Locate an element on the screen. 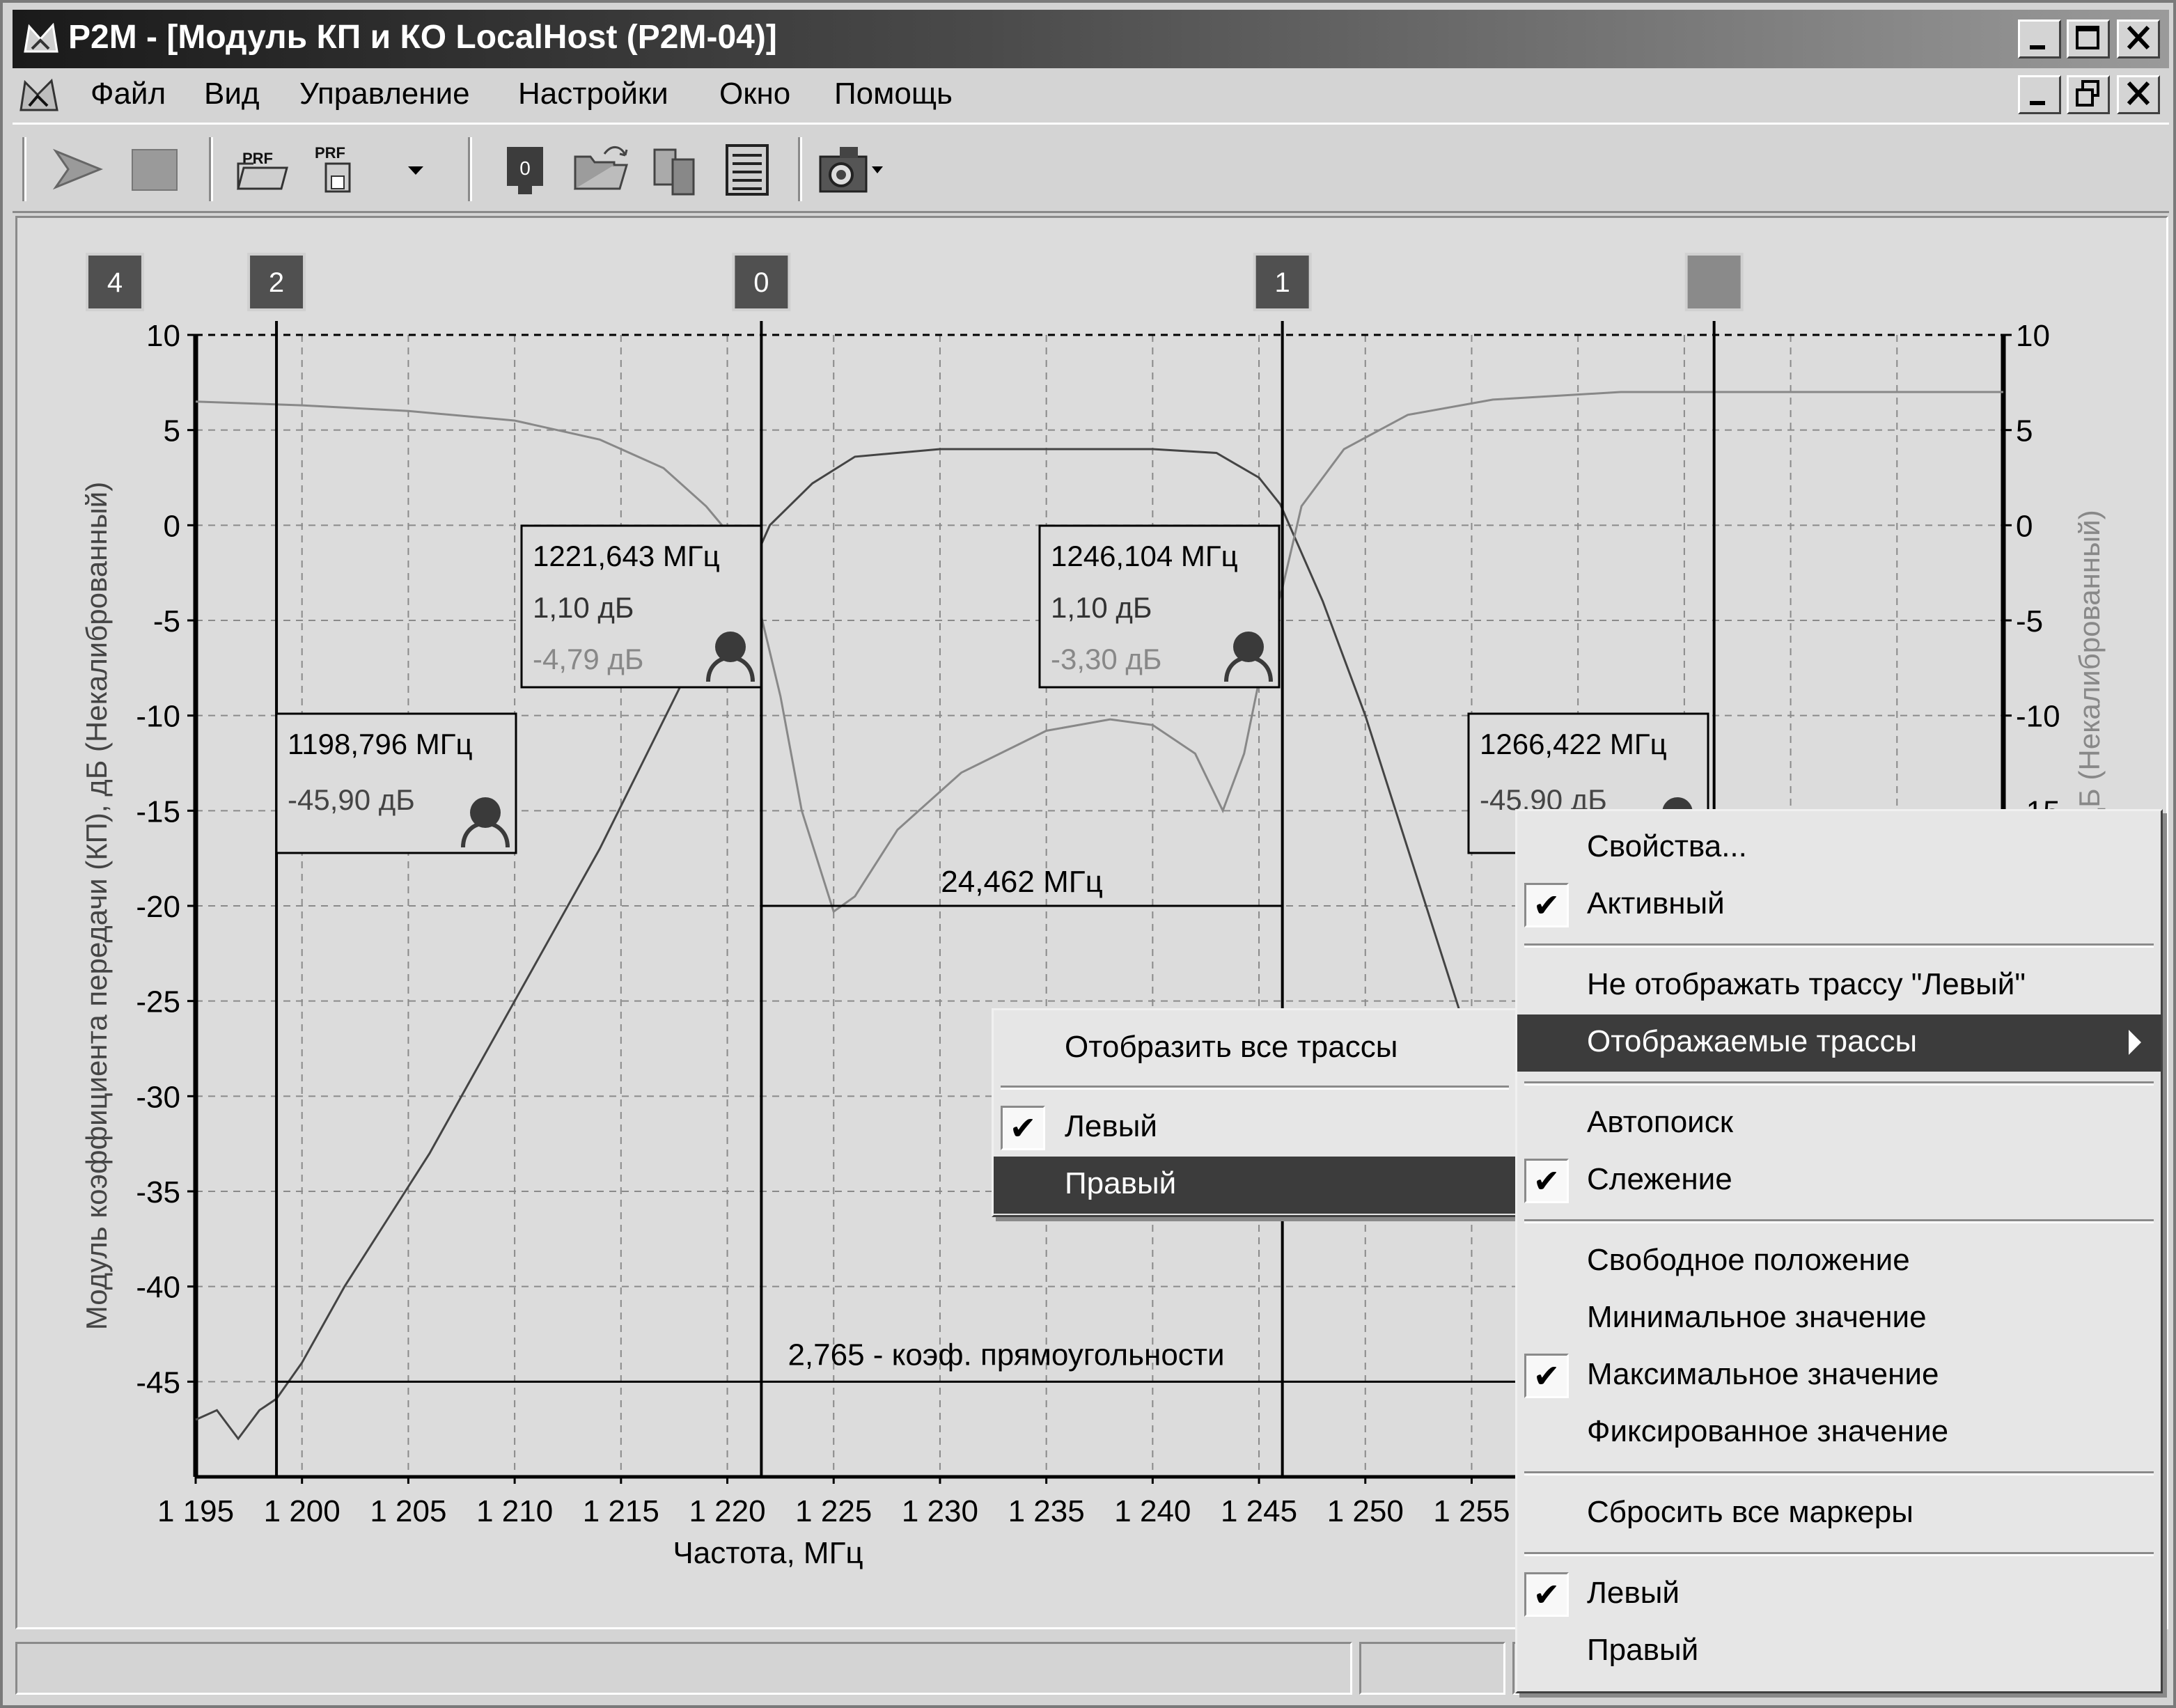 The width and height of the screenshot is (2176, 1708). menu-settings: Настройки is located at coordinates (593, 94).